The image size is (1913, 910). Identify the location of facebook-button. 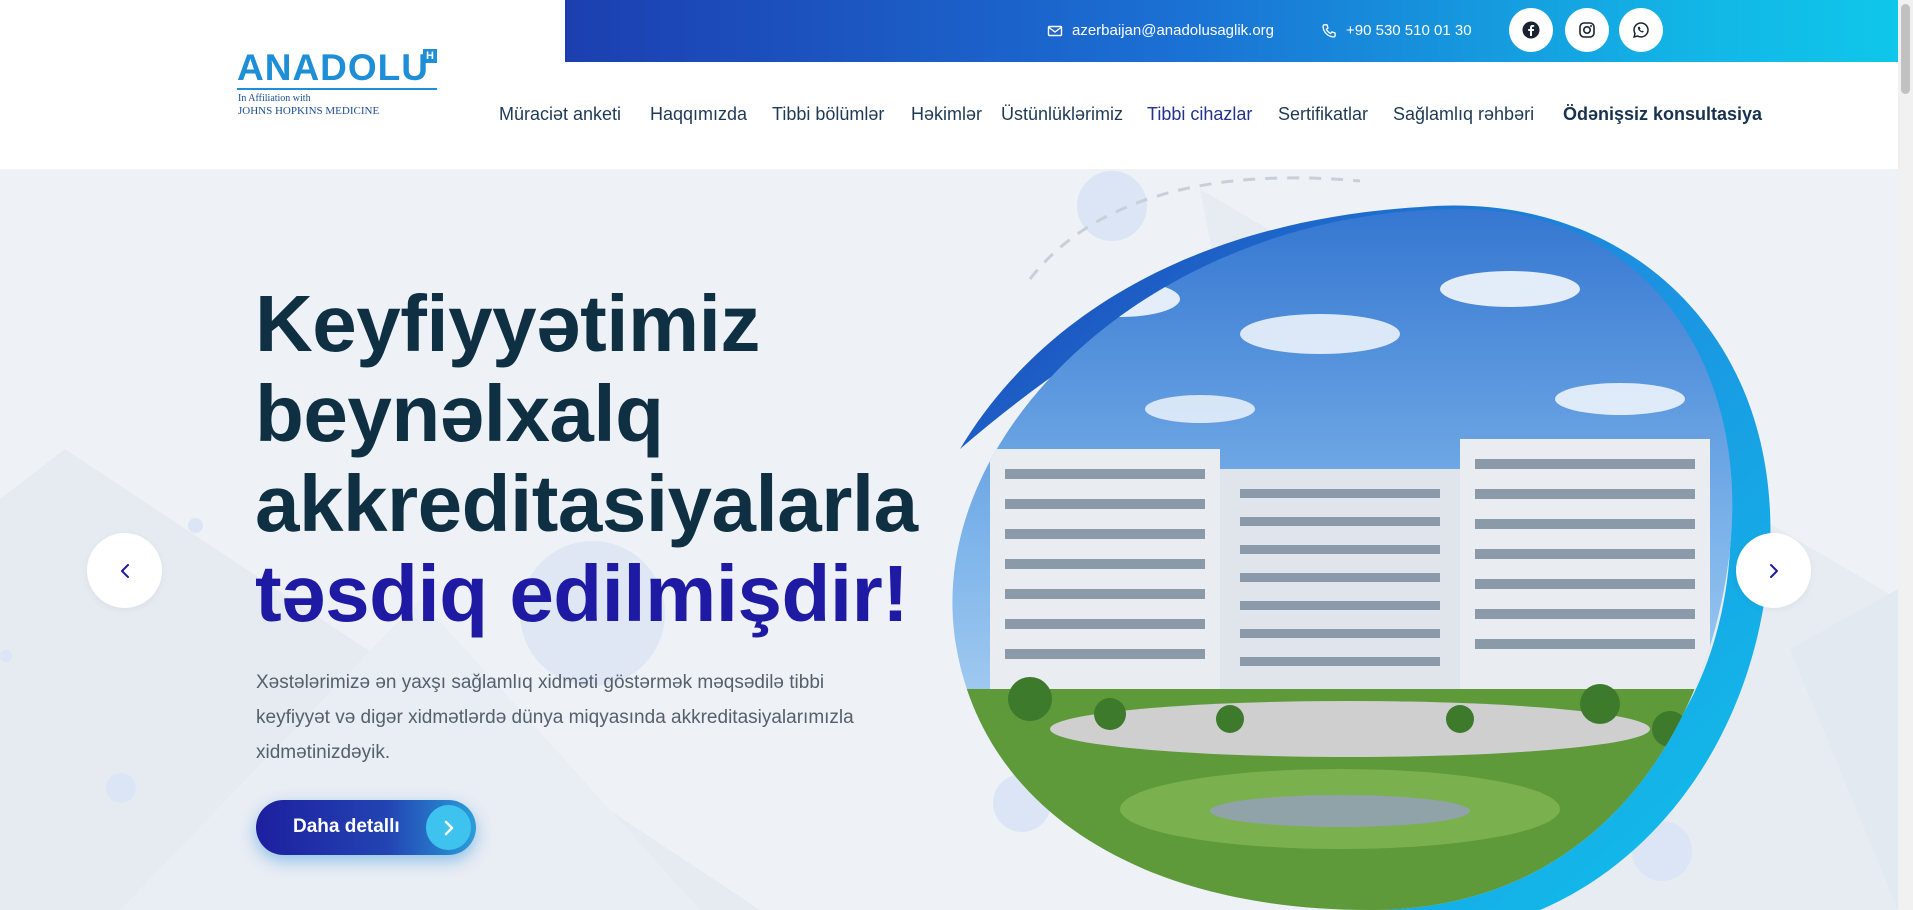
(1531, 30).